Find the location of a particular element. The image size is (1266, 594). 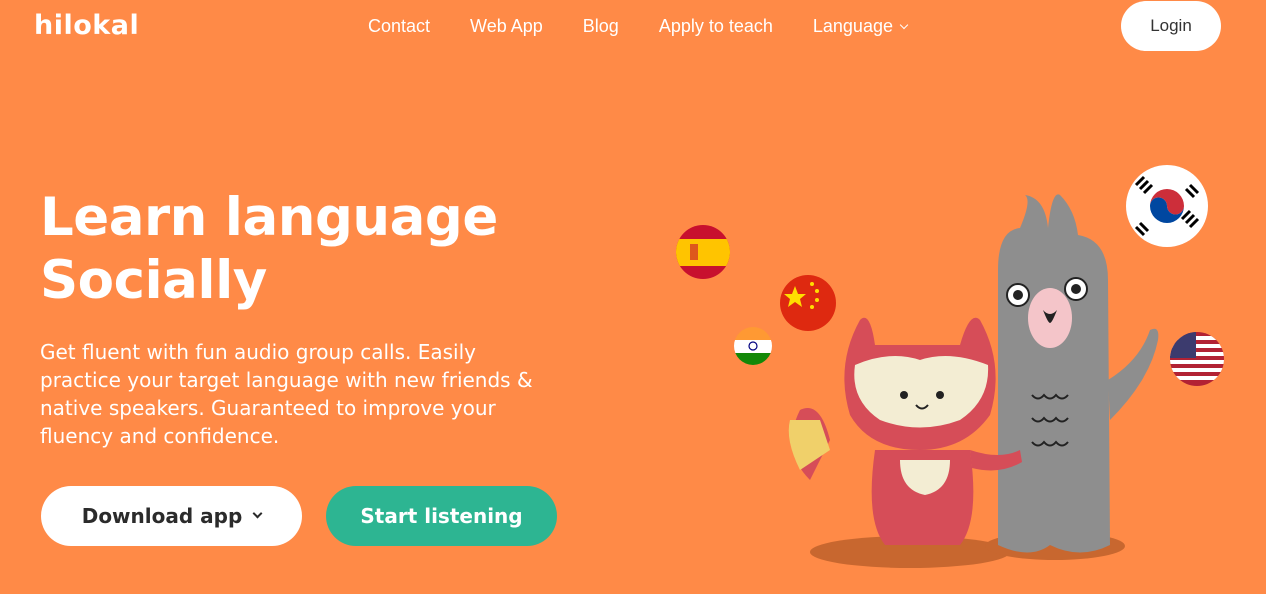

llama-mascot is located at coordinates (1078, 373).